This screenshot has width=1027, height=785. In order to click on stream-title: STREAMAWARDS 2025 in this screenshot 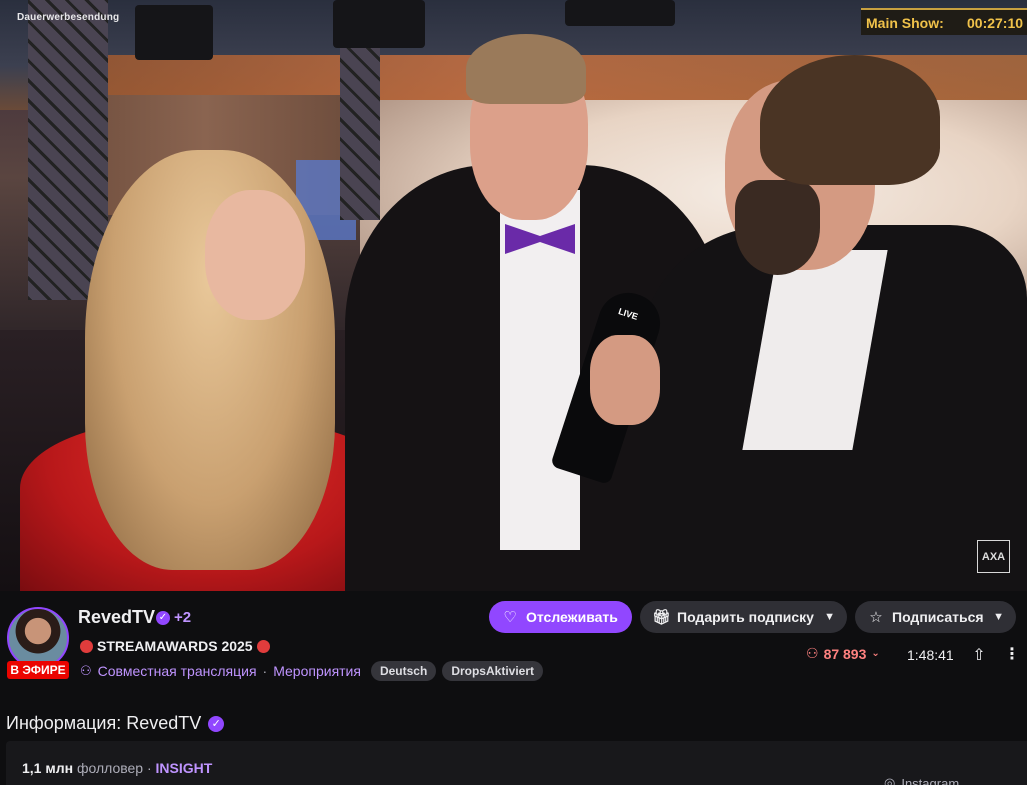, I will do `click(175, 646)`.